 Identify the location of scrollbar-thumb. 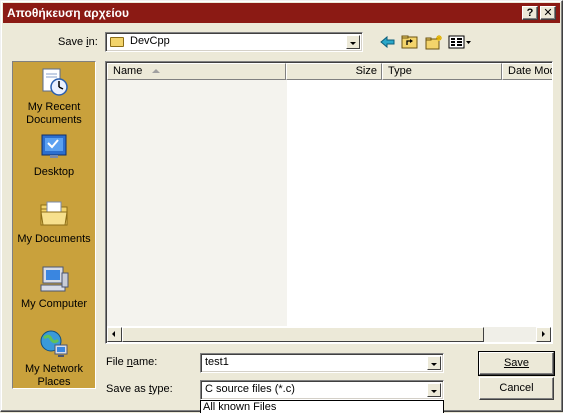
(303, 334).